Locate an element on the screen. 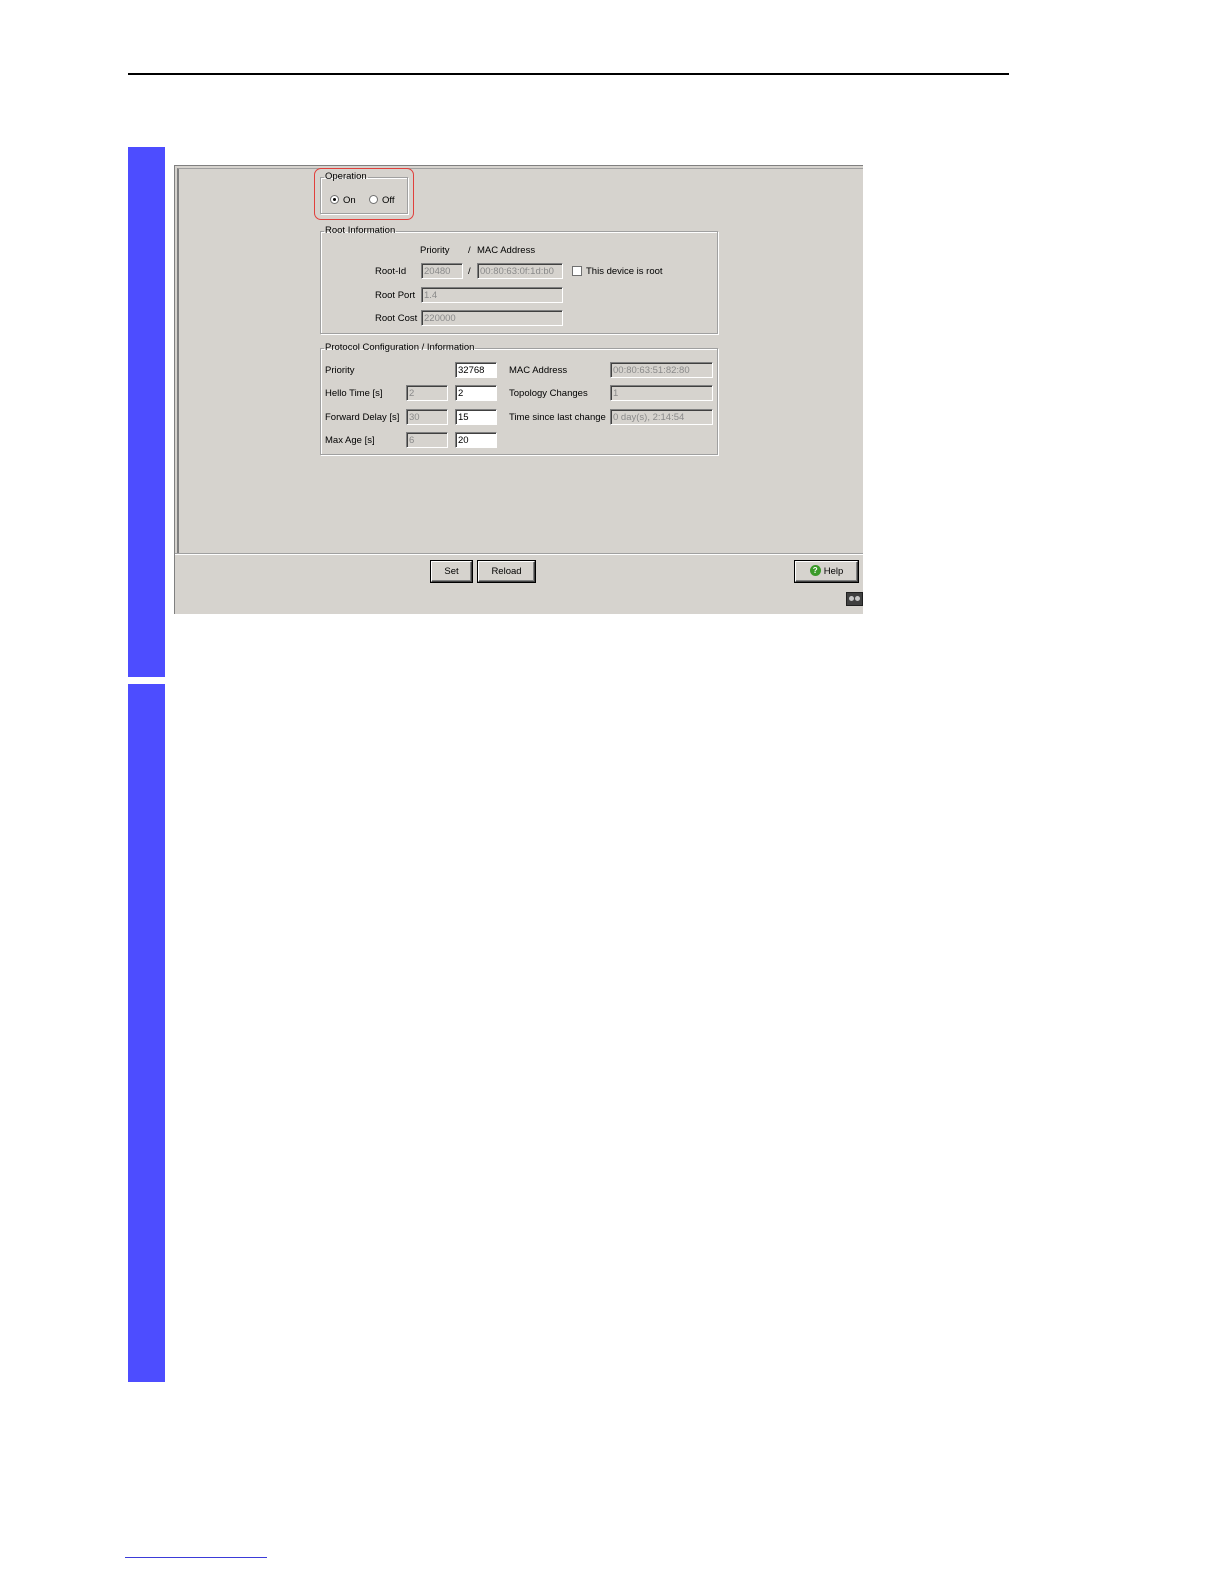  max-age-label: Max Age [s] is located at coordinates (350, 440).